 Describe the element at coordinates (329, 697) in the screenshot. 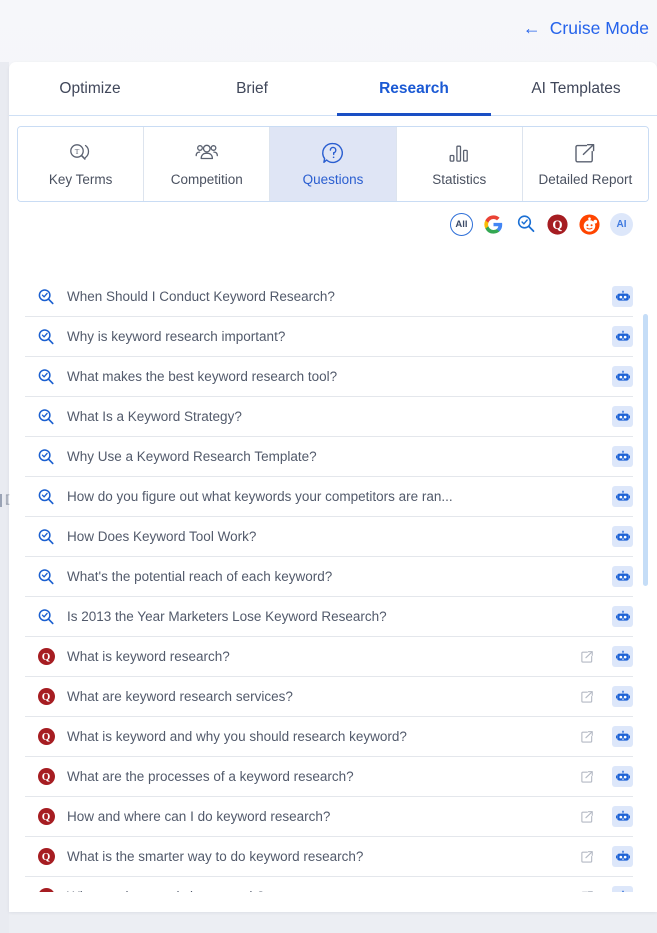

I see `question-row: Q What are keyword research services?` at that location.